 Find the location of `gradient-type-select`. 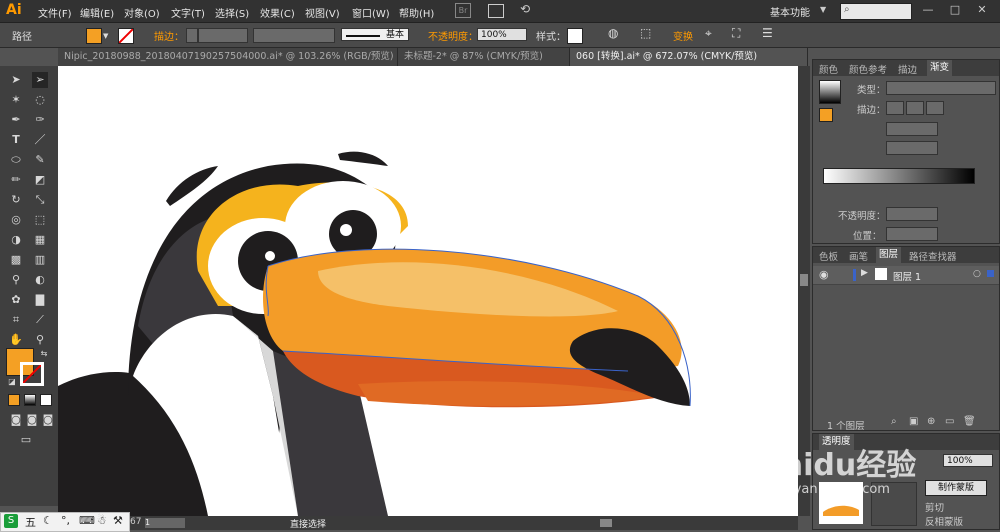

gradient-type-select is located at coordinates (941, 88).